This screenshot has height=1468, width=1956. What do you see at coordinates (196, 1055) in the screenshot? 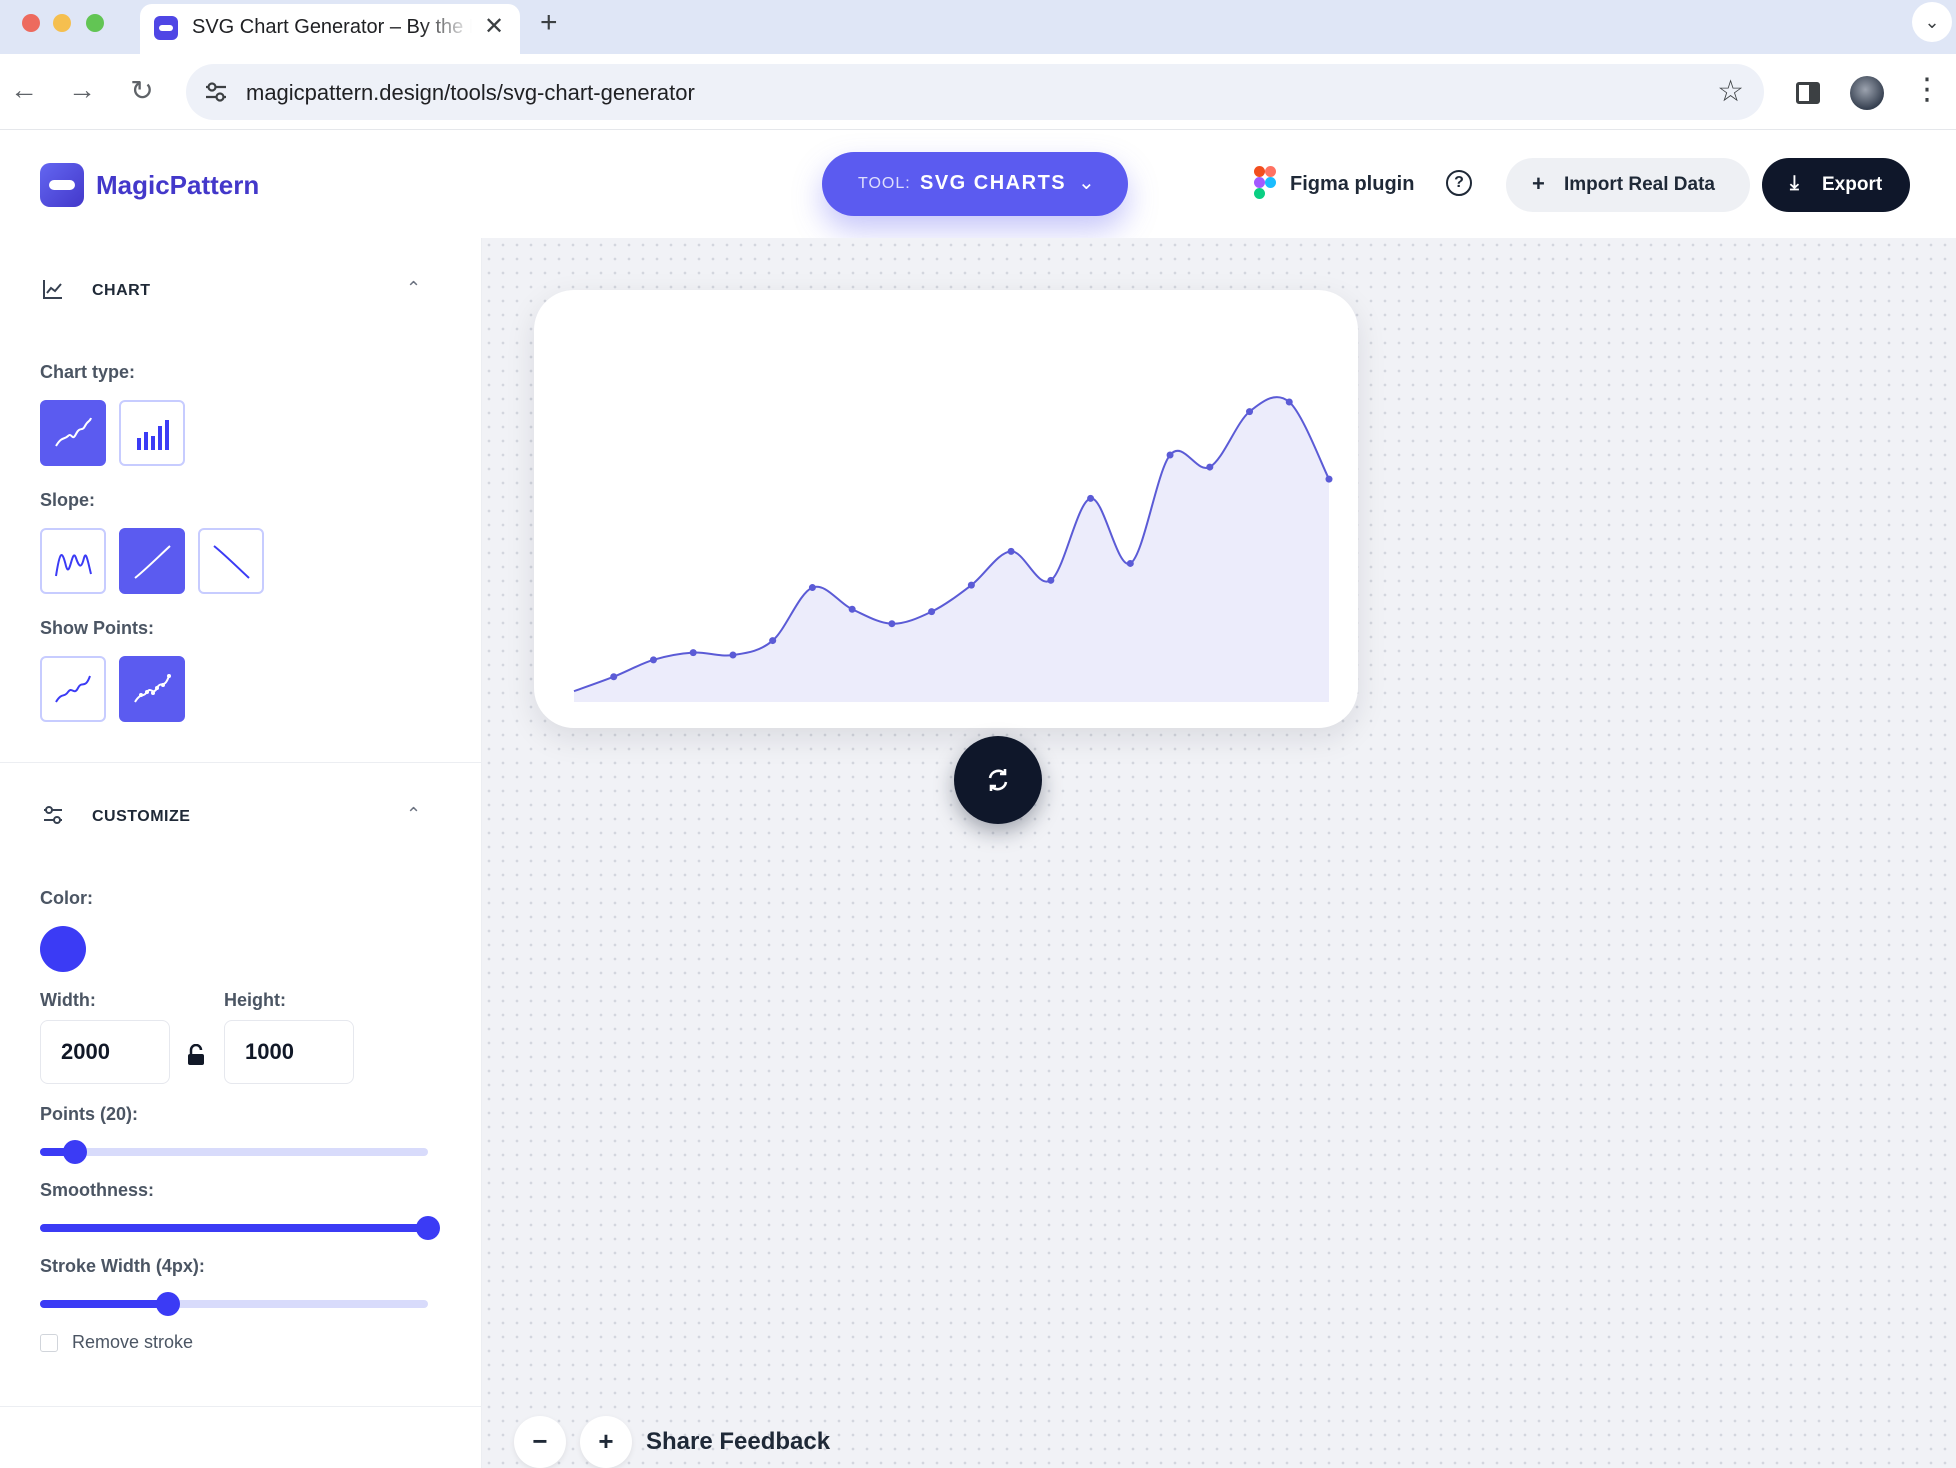
I see `unlock-icon` at bounding box center [196, 1055].